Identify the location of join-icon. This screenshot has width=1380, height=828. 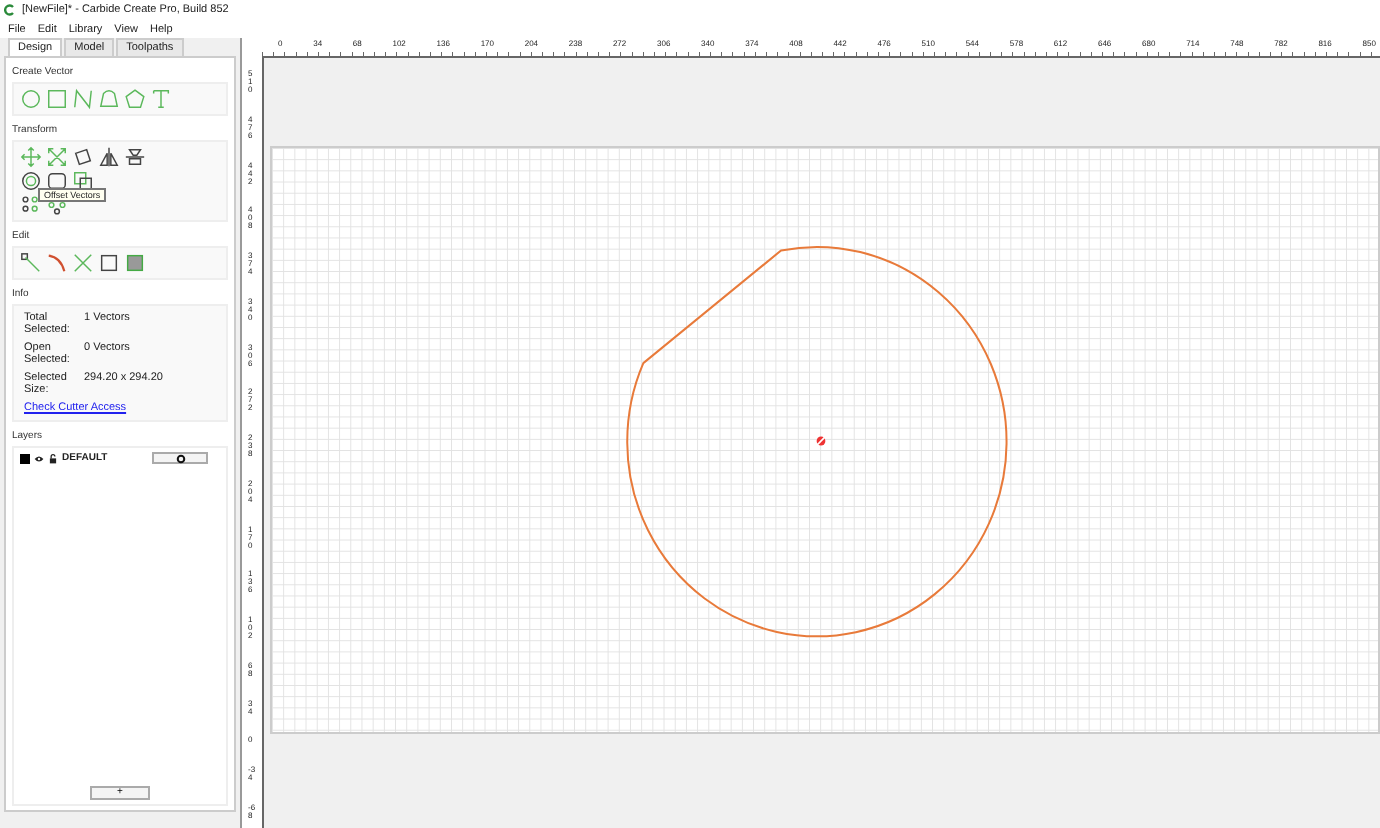
(57, 181).